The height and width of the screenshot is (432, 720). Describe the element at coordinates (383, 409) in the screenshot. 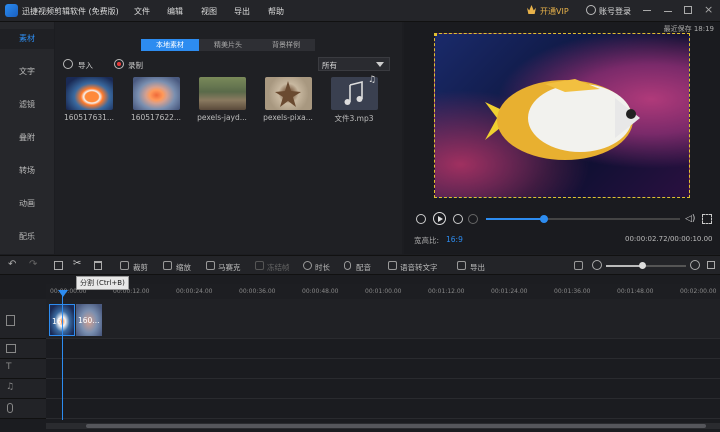

I see `voice-track` at that location.